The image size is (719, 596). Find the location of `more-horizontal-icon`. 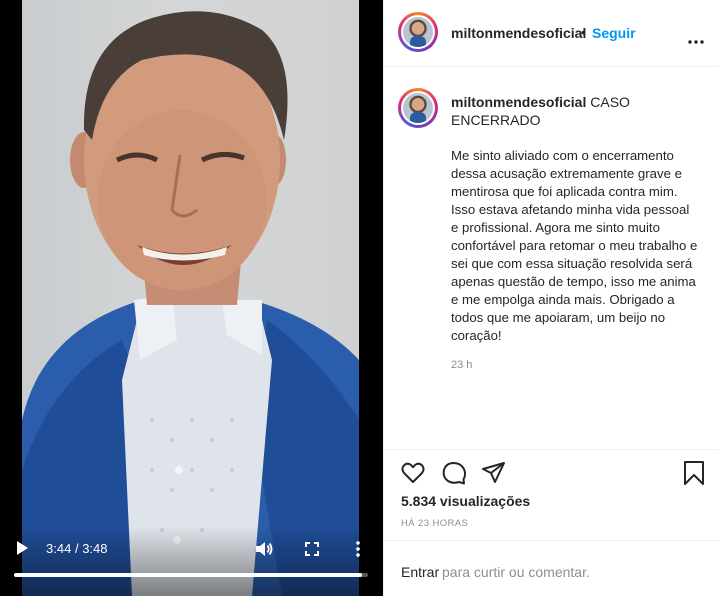

more-horizontal-icon is located at coordinates (696, 37).